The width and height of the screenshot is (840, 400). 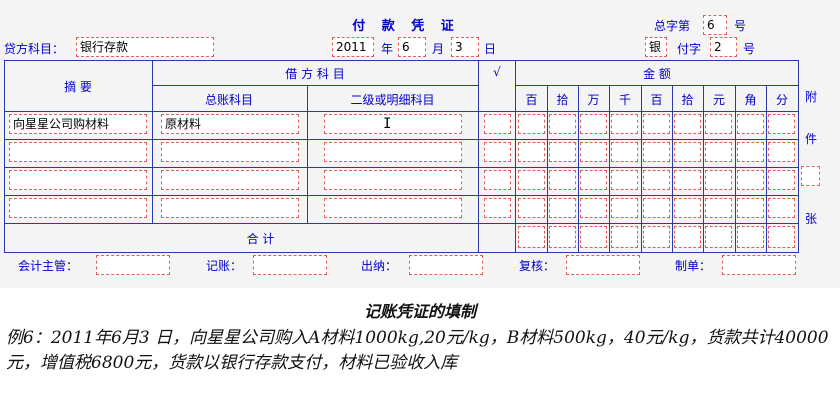 What do you see at coordinates (152, 142) in the screenshot?
I see `grid-col-summary-end` at bounding box center [152, 142].